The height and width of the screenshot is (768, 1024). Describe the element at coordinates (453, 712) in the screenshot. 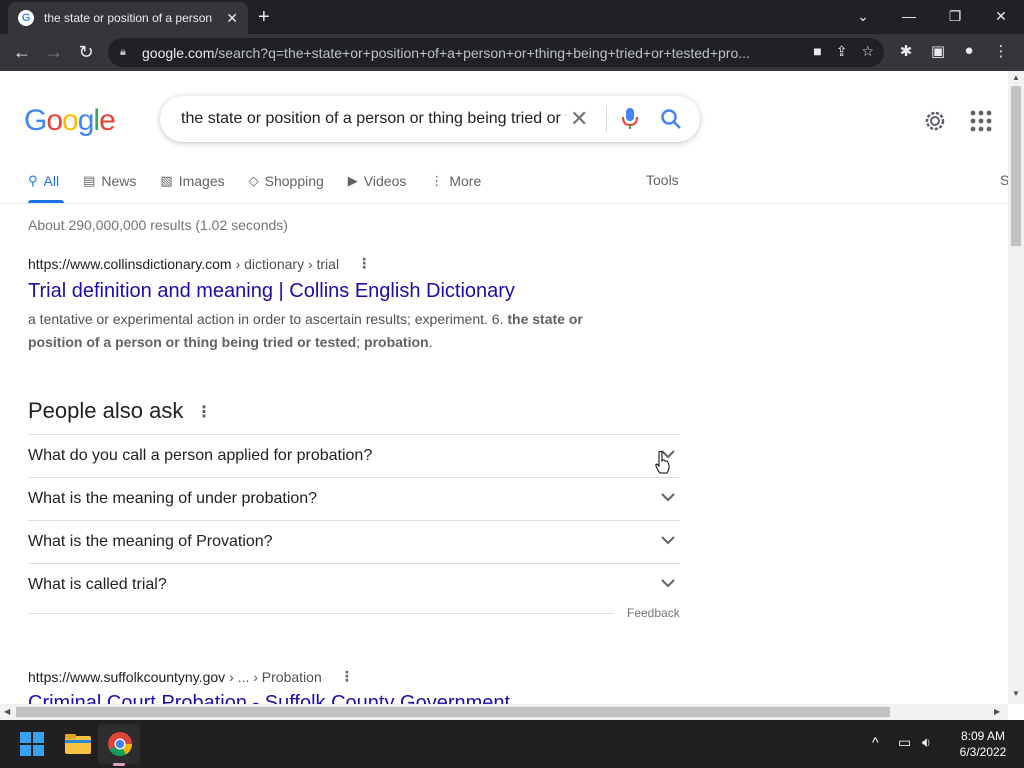

I see `horizontal-scroll-thumb` at that location.